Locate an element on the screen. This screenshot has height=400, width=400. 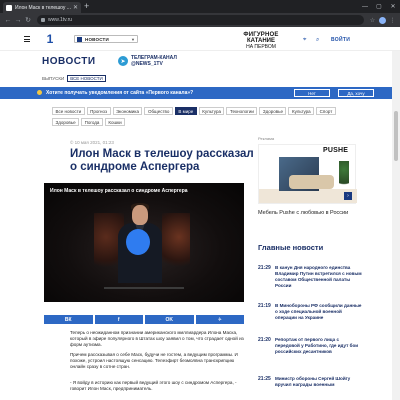
login-button: ВОЙТИ is located at coordinates (340, 40).